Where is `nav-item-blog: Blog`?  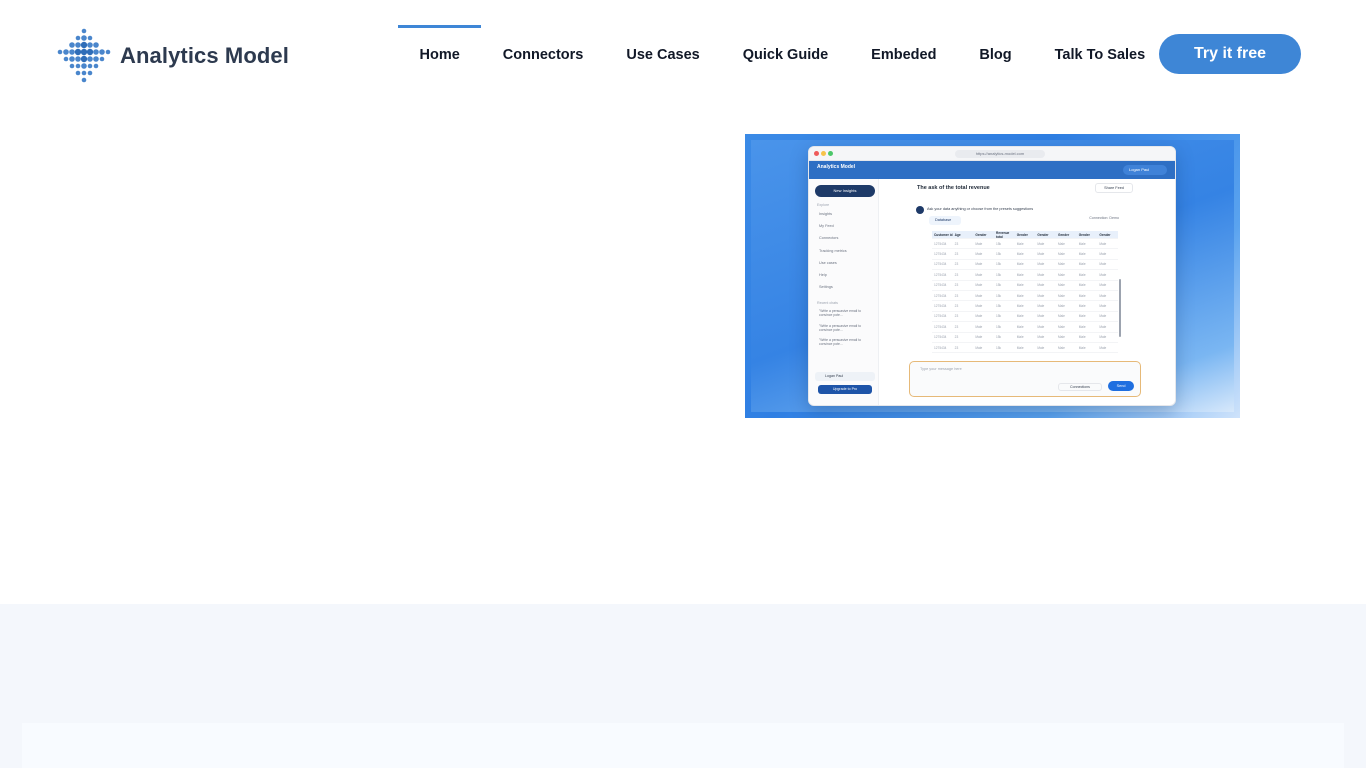 nav-item-blog: Blog is located at coordinates (995, 55).